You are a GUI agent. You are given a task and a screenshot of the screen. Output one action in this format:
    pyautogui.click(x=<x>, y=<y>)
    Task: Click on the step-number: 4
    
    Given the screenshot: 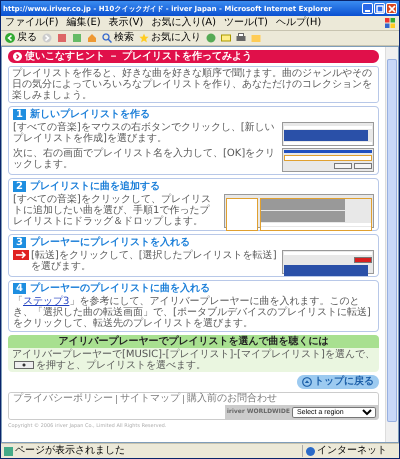 What is the action you would take?
    pyautogui.click(x=19, y=288)
    